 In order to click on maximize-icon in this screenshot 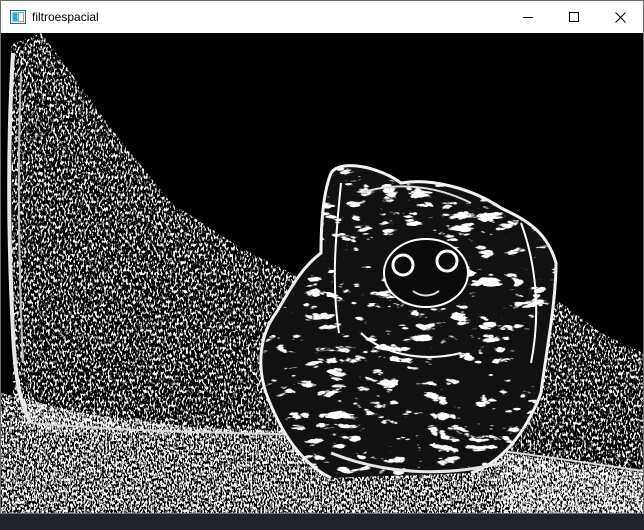, I will do `click(574, 17)`.